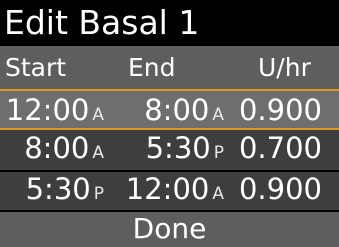 The width and height of the screenshot is (339, 247). What do you see at coordinates (102, 22) in the screenshot?
I see `screen-title: Edit Basal 1` at bounding box center [102, 22].